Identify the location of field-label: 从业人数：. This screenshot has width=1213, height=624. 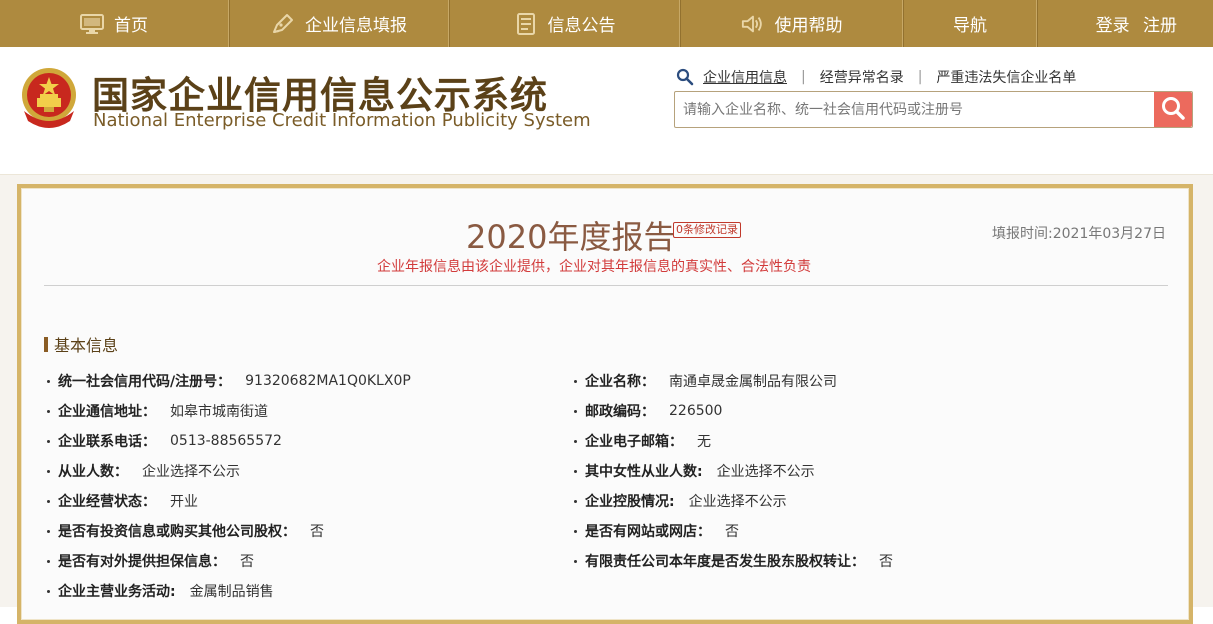
(93, 472).